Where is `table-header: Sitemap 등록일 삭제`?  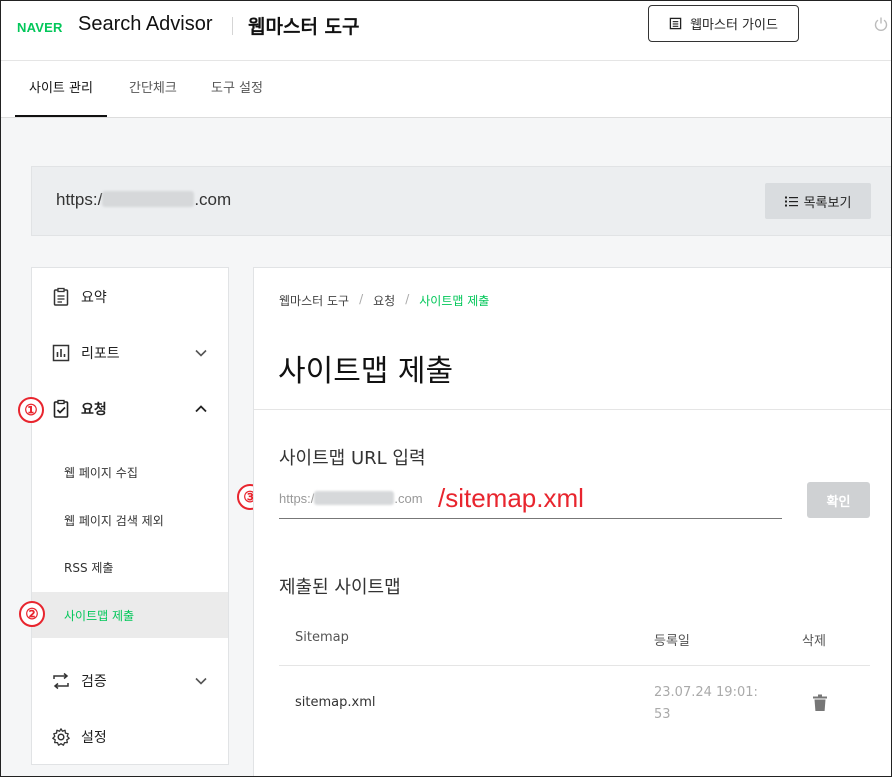 table-header: Sitemap 등록일 삭제 is located at coordinates (574, 642).